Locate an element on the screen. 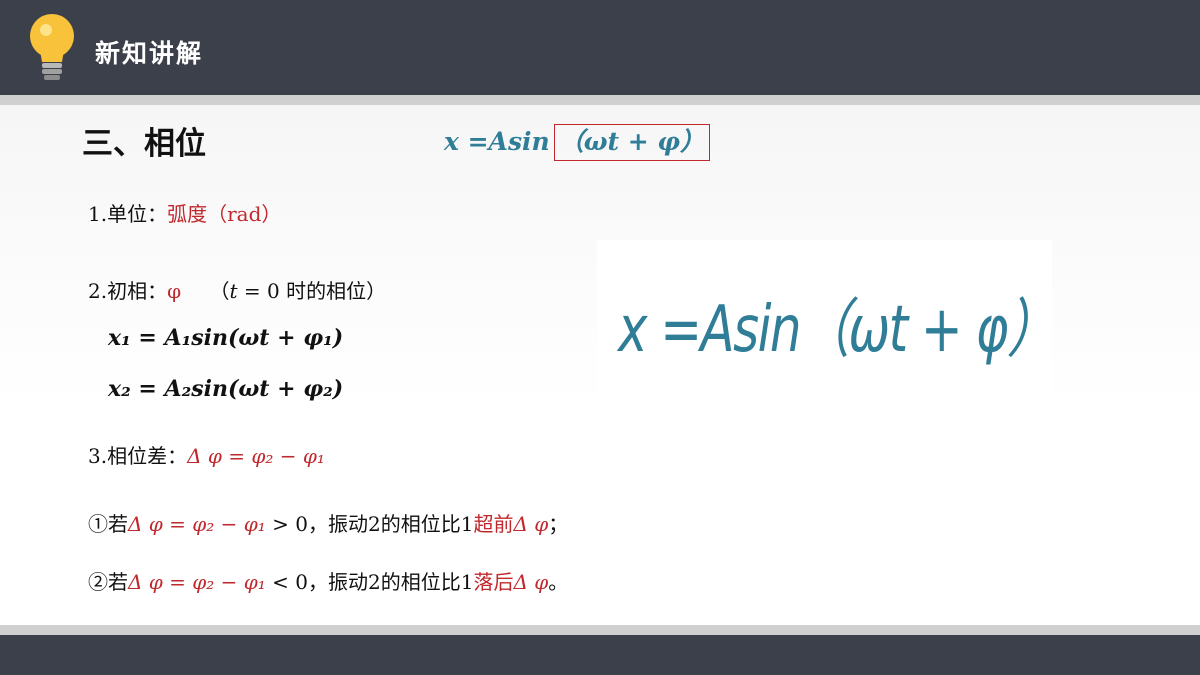  case-2-keyword: 落后 is located at coordinates (493, 582).